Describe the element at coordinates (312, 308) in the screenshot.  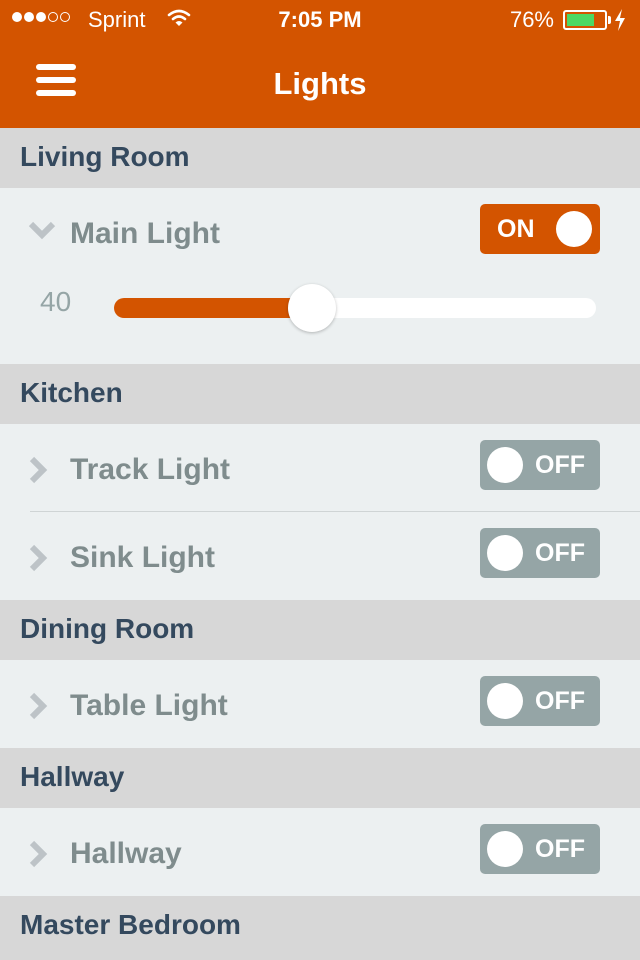
I see `slider-thumb` at that location.